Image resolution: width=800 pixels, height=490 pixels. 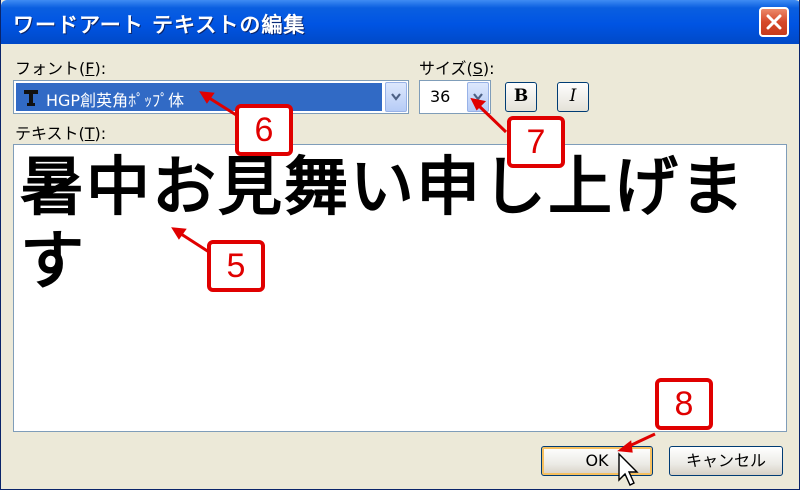 I want to click on callout-6: 6, so click(x=264, y=130).